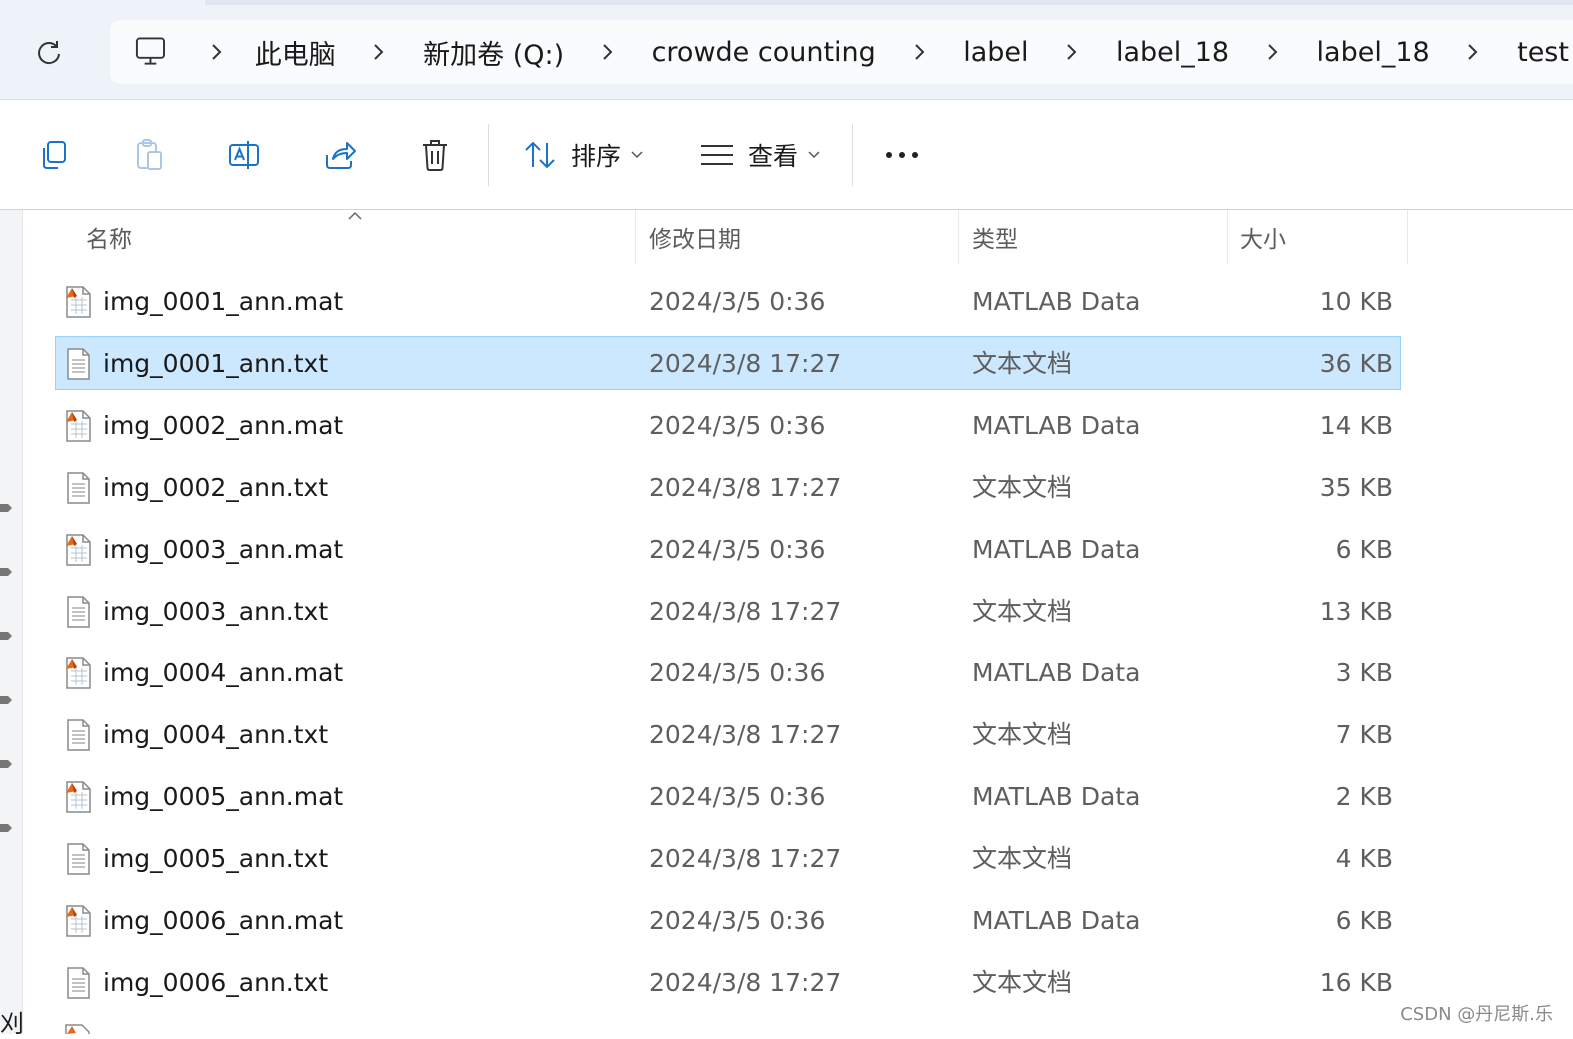  I want to click on file-size: 7 KB, so click(1364, 735).